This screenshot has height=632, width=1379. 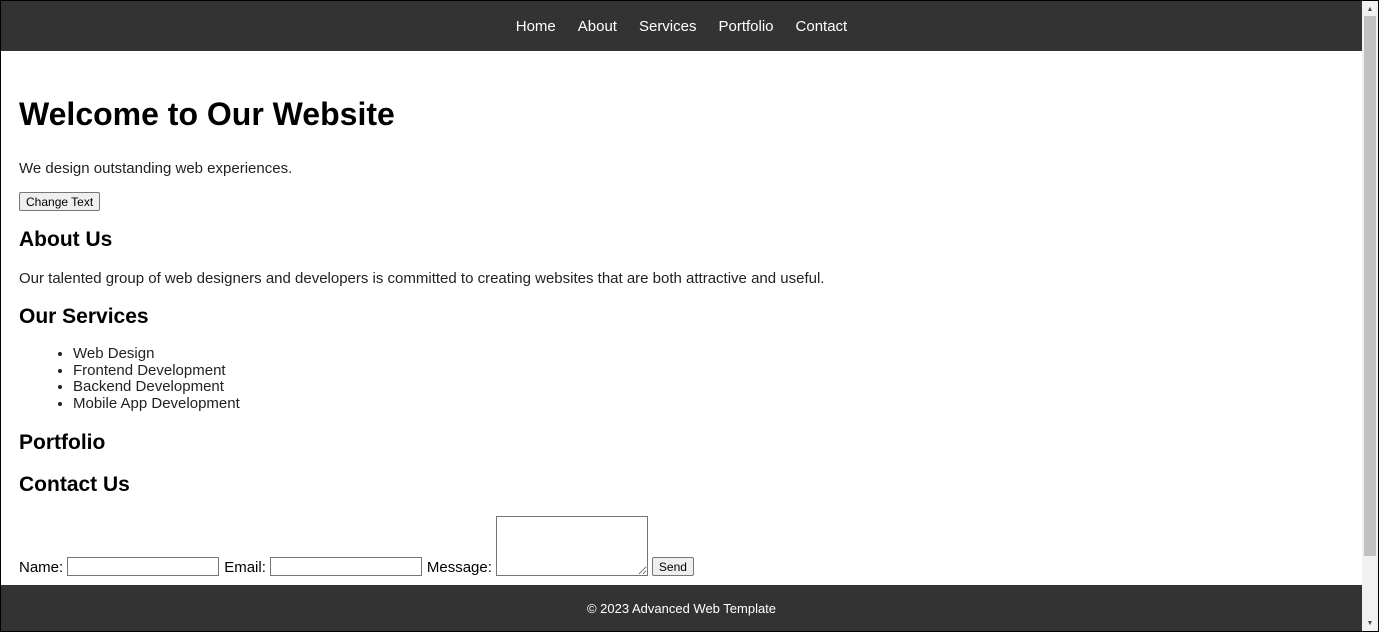 I want to click on portfolio-heading: Portfolio, so click(x=62, y=442).